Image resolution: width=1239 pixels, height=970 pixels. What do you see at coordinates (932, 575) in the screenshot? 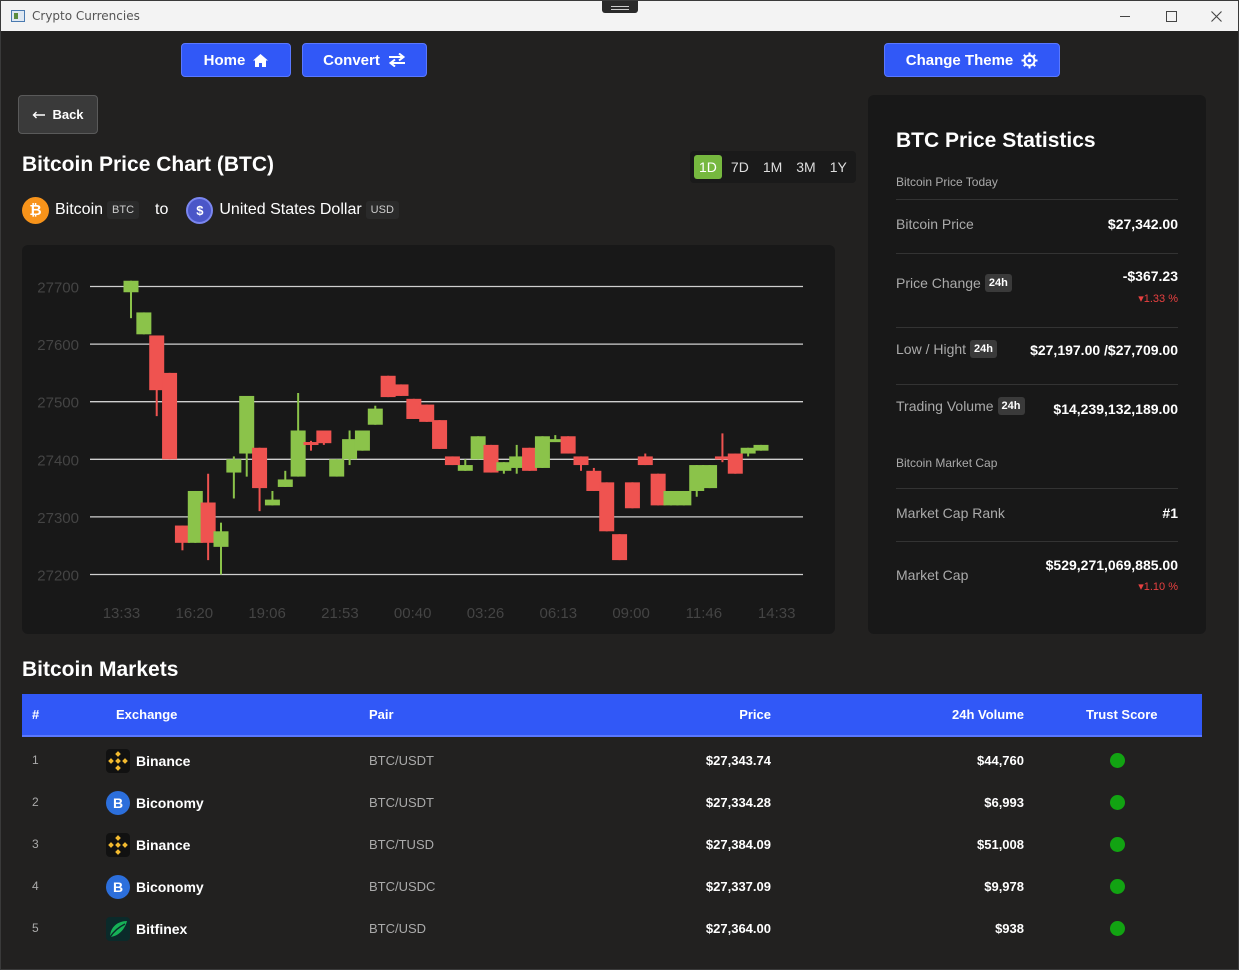
I see `stat-label: Market Cap` at bounding box center [932, 575].